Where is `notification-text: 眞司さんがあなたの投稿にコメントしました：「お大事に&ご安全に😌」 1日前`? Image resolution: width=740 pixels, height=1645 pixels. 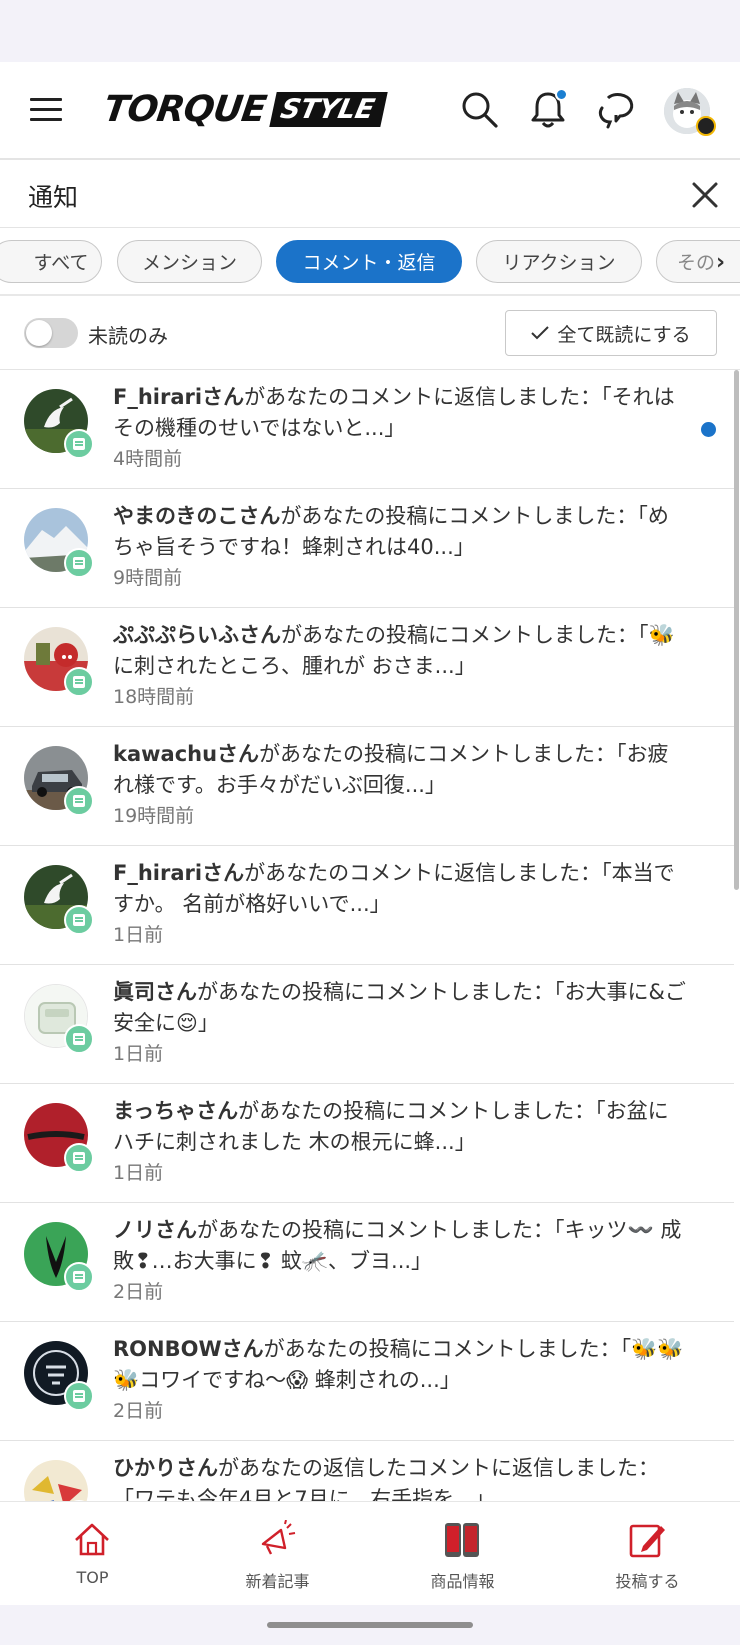
notification-text: 眞司さんがあなたの投稿にコメントしました：「お大事に&ご安全に😌」 1日前 is located at coordinates (400, 1023).